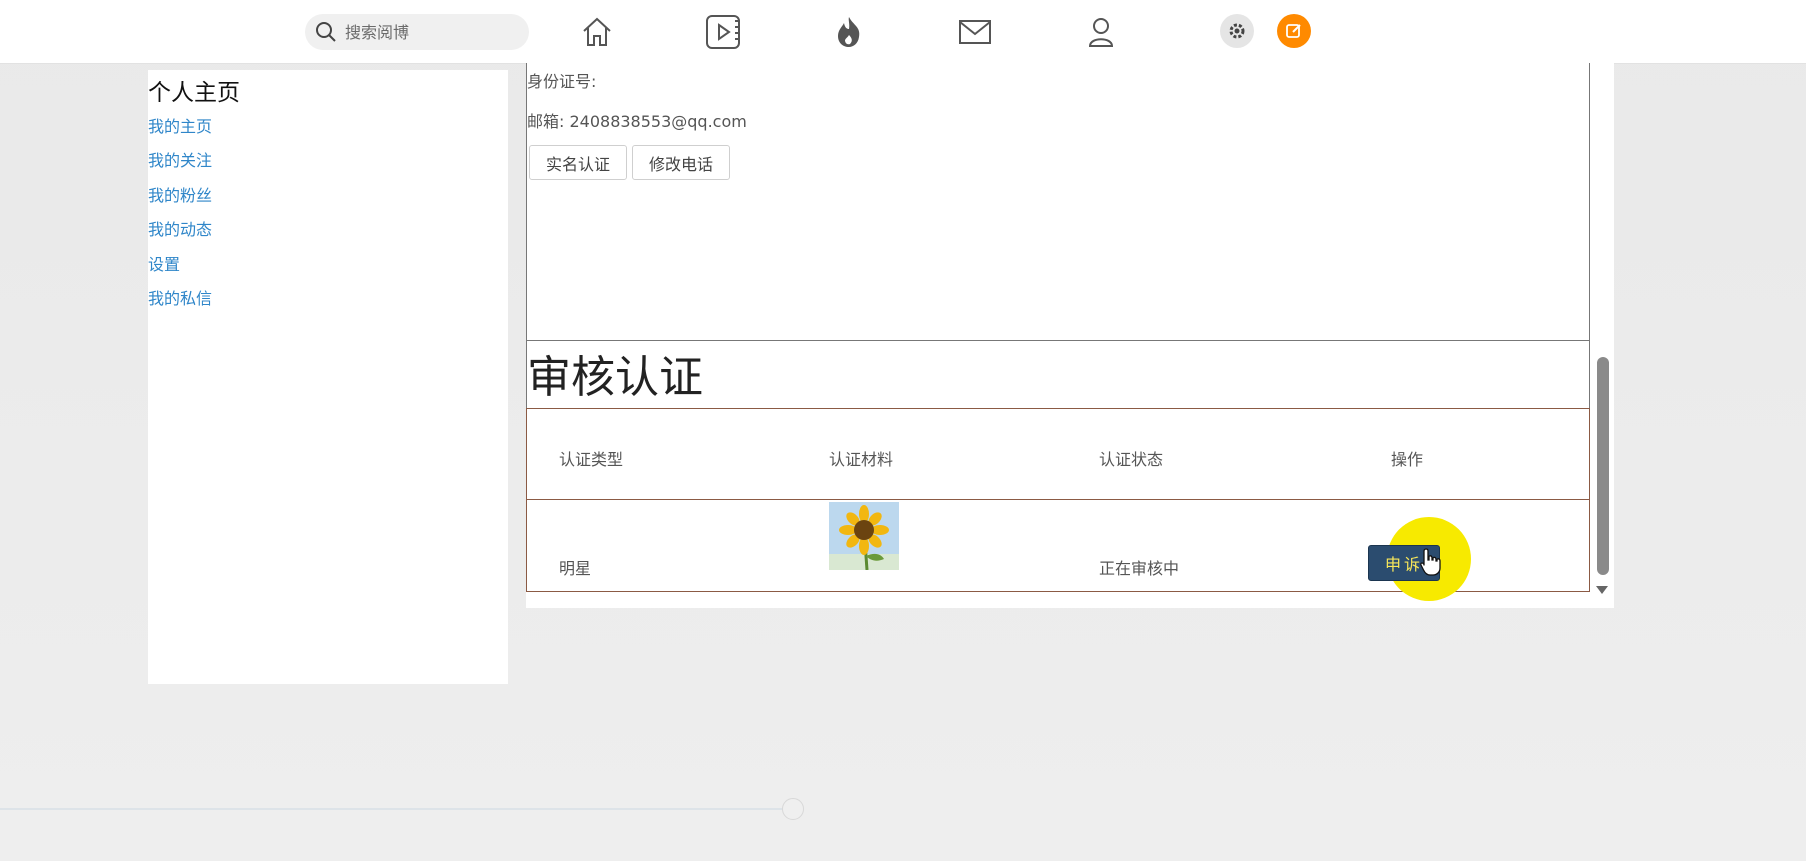 Image resolution: width=1806 pixels, height=861 pixels. I want to click on real-name-auth-button: 实名认证, so click(578, 162).